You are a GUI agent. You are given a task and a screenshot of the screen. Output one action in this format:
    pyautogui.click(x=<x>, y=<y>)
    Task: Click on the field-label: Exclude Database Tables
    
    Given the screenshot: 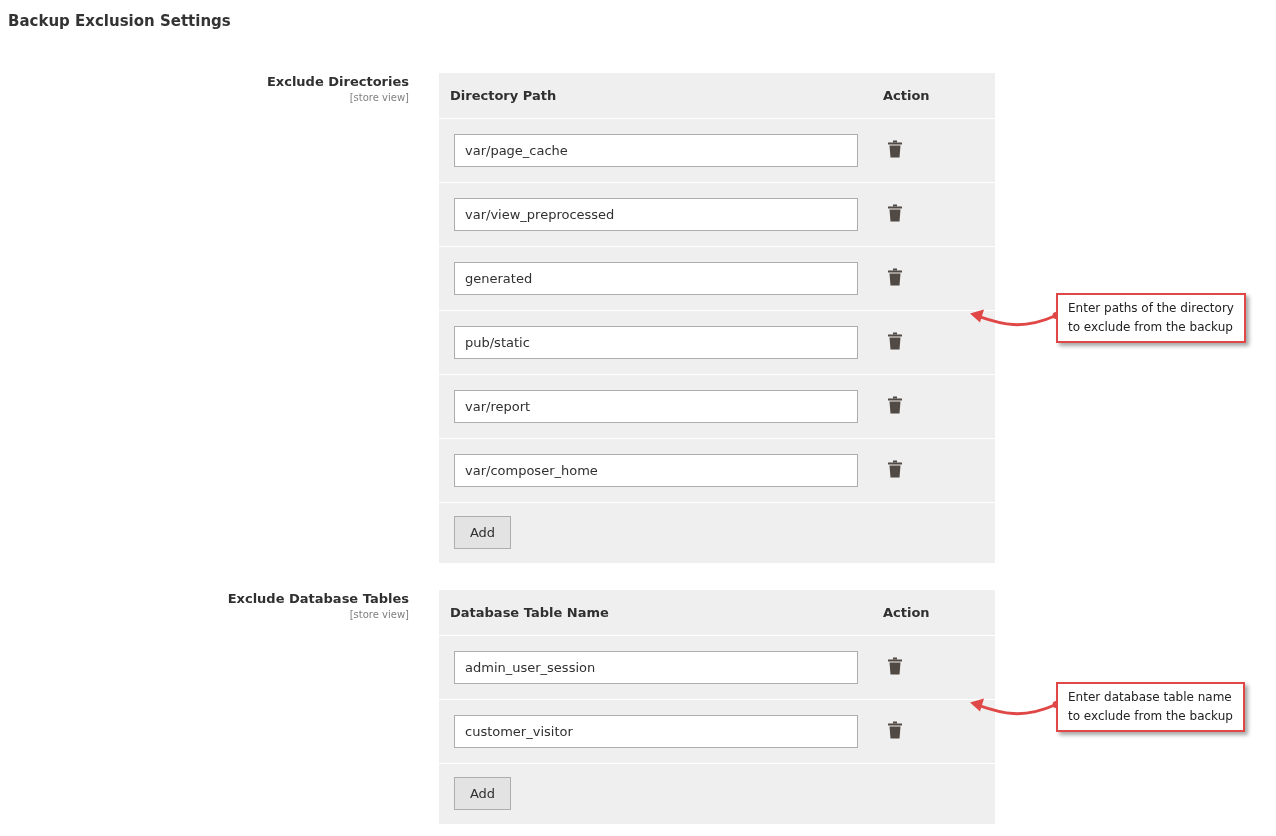 What is the action you would take?
    pyautogui.click(x=318, y=599)
    